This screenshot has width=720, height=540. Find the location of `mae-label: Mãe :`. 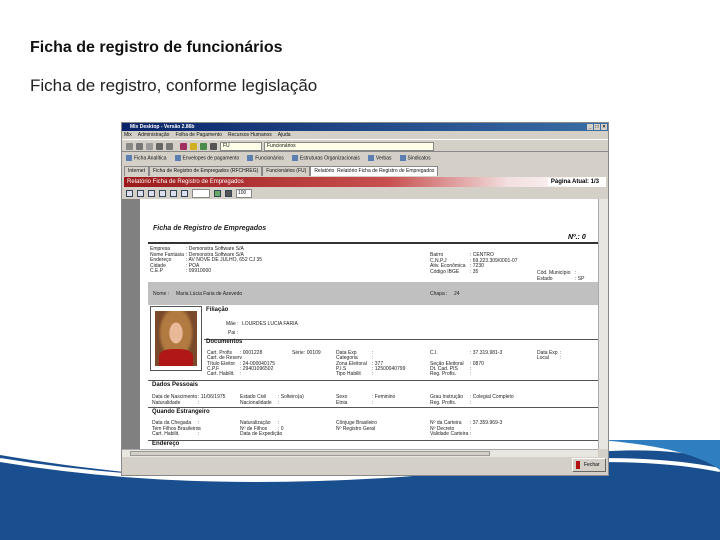

mae-label: Mãe : is located at coordinates (232, 324).